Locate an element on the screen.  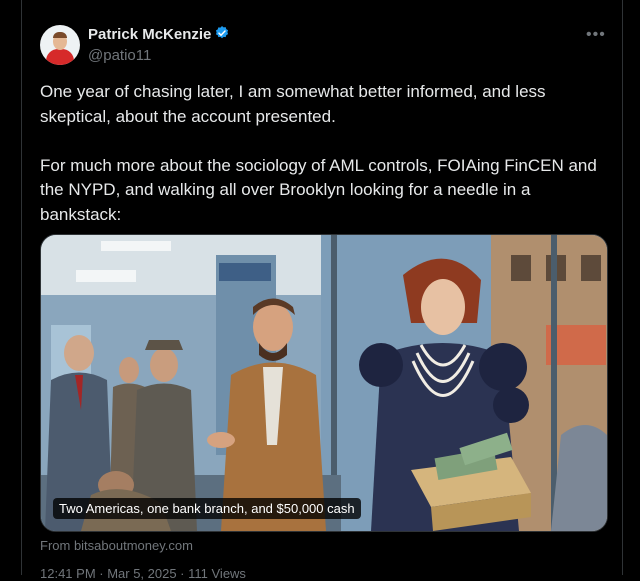
tweet-meta: 12:41 PM · Mar 5, 2025 · 111 Views is located at coordinates (143, 573).